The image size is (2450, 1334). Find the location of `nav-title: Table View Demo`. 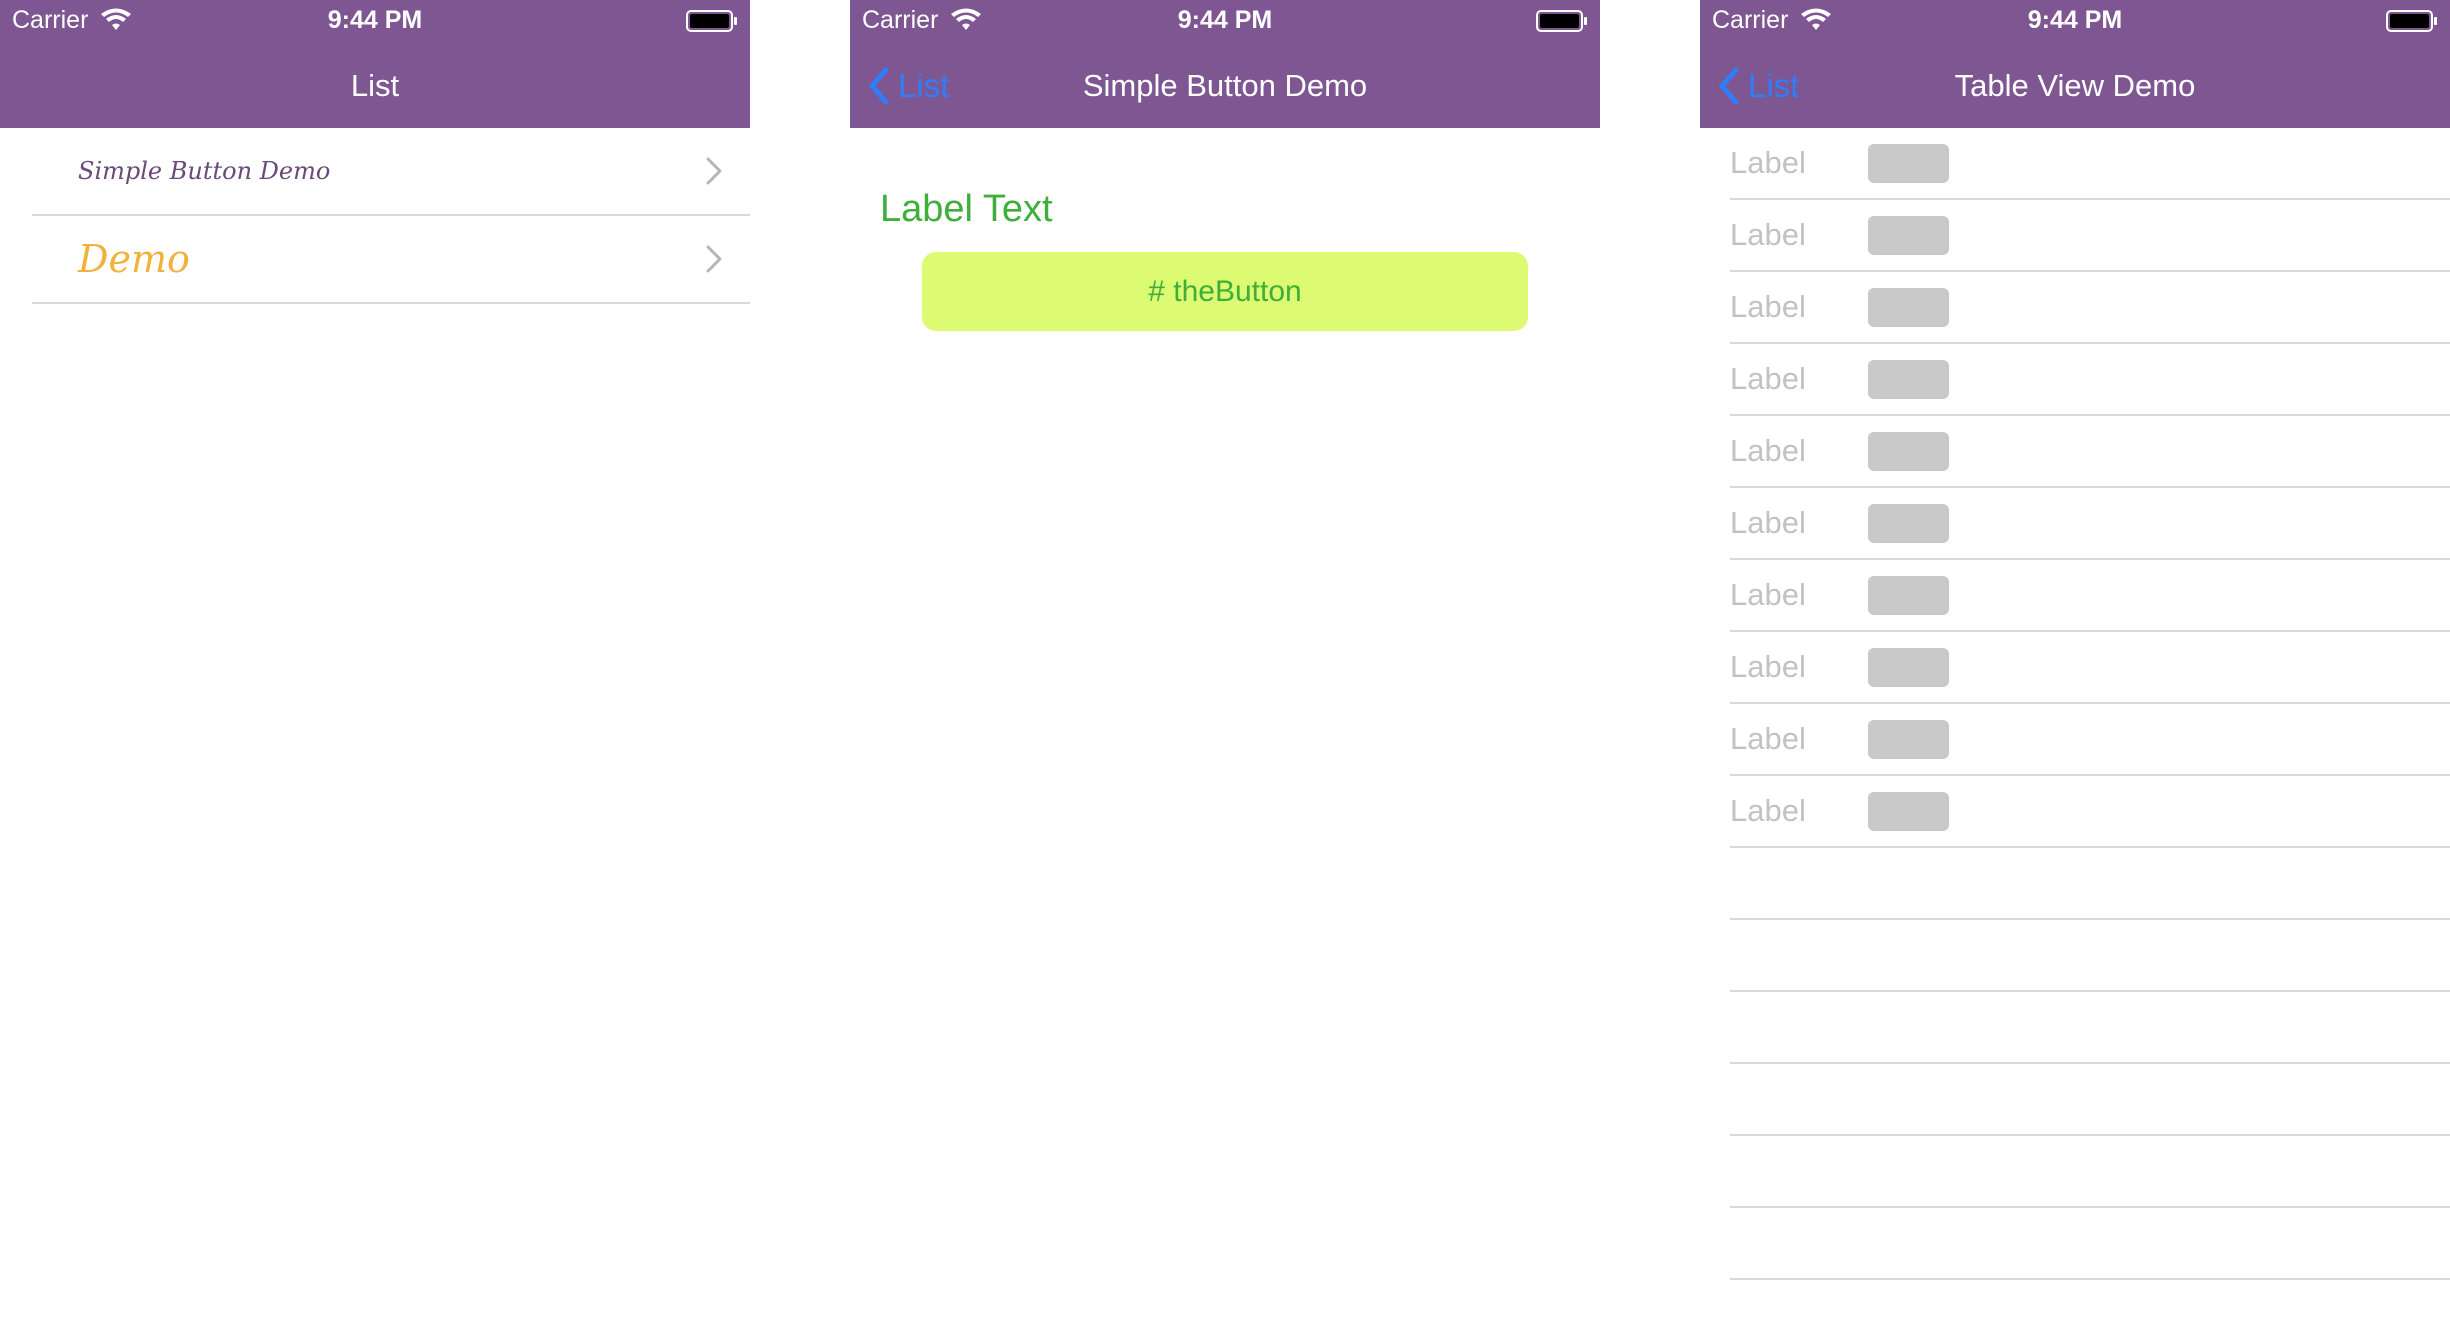

nav-title: Table View Demo is located at coordinates (2075, 85).